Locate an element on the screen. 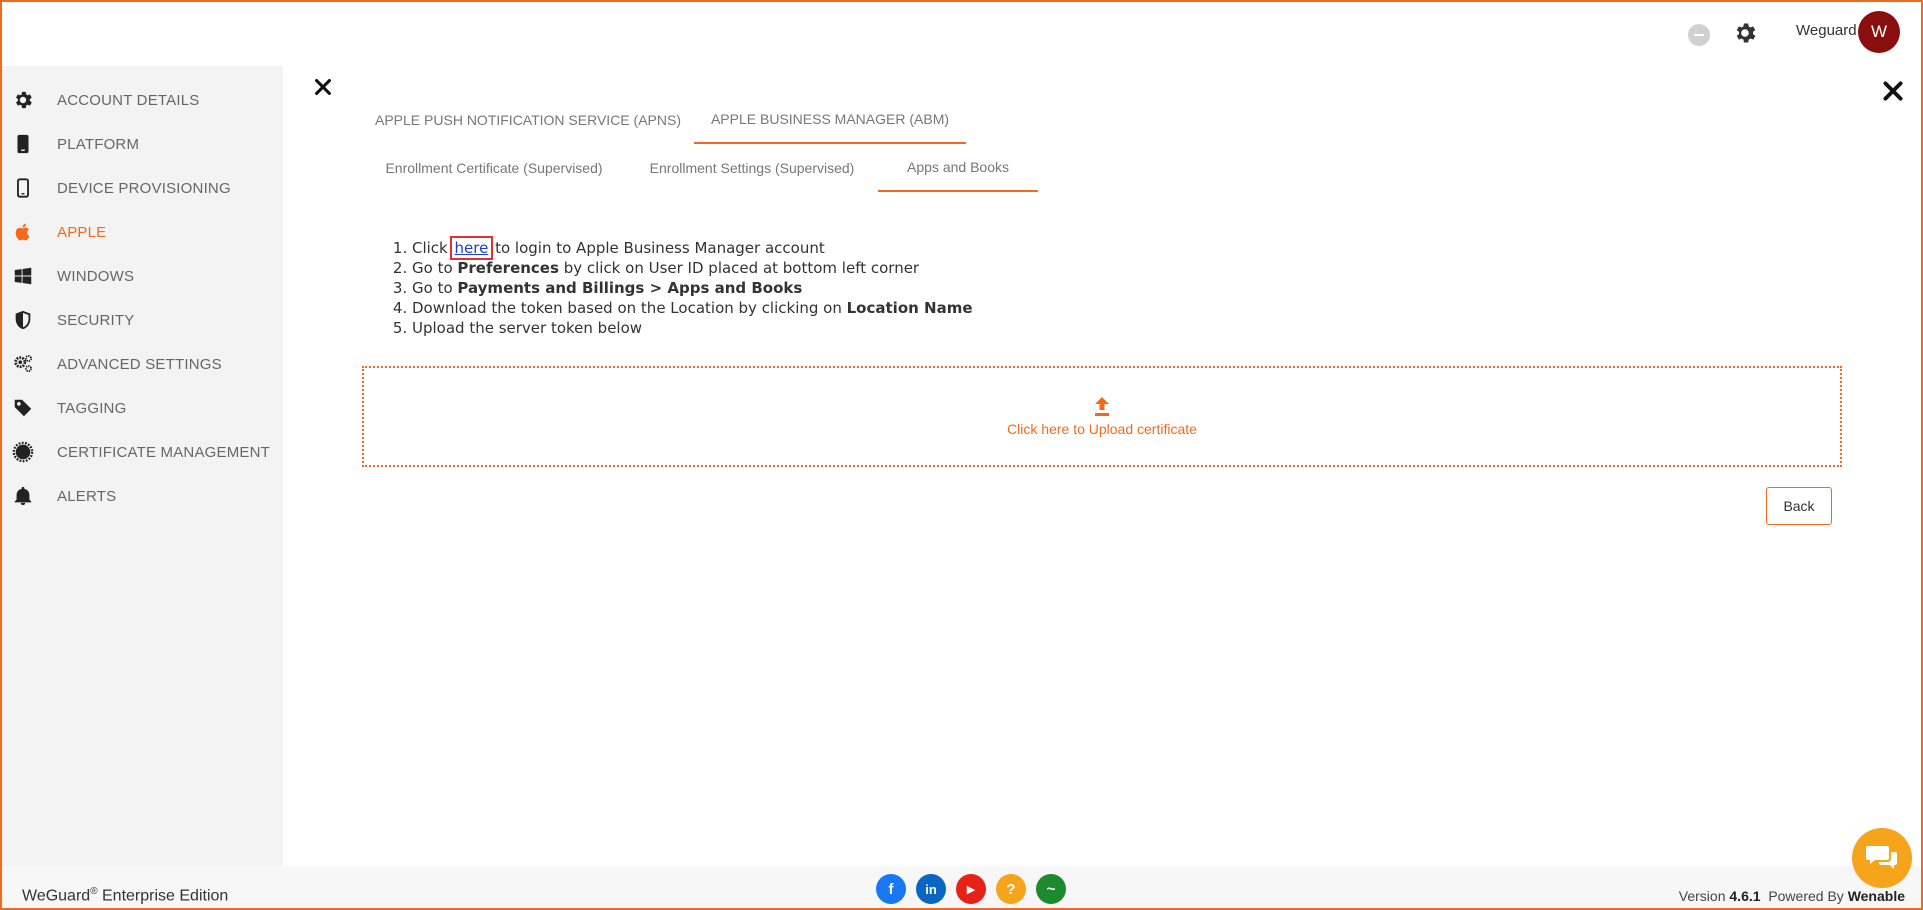 The height and width of the screenshot is (910, 1923). activity-glyph: ~ is located at coordinates (1051, 889).